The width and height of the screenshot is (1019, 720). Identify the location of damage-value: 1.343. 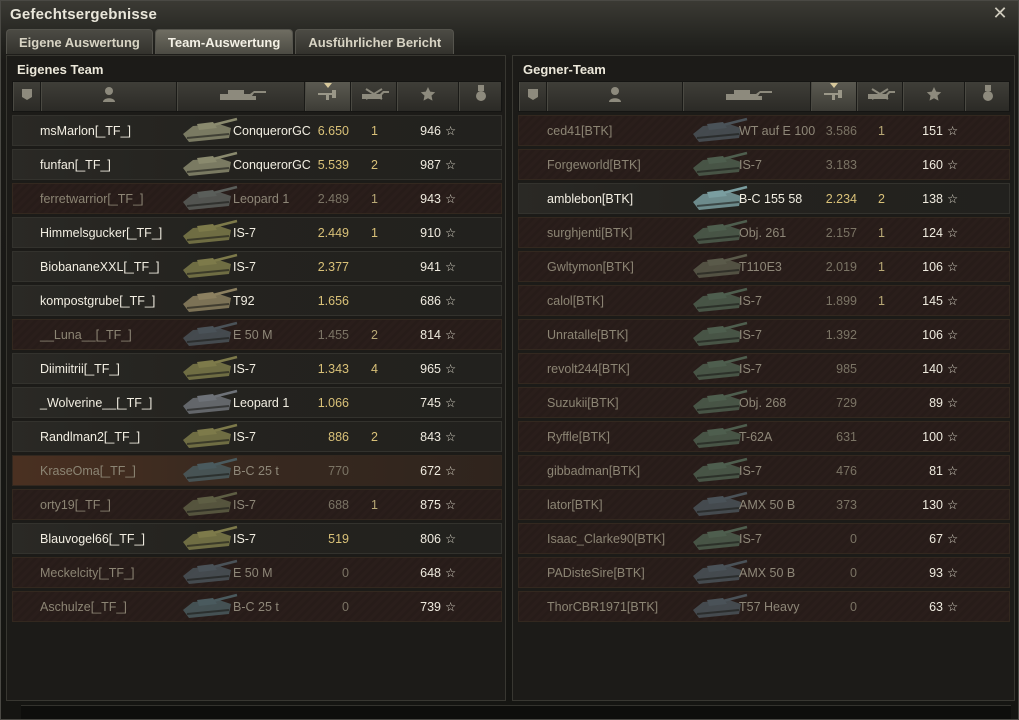
(333, 369).